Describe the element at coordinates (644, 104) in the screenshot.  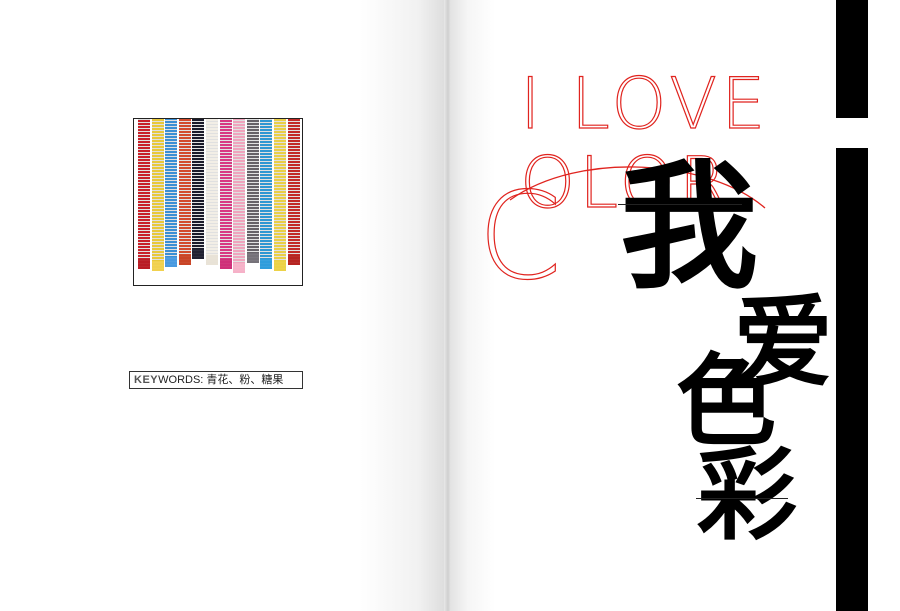
I see `title-line1: I LOVE` at that location.